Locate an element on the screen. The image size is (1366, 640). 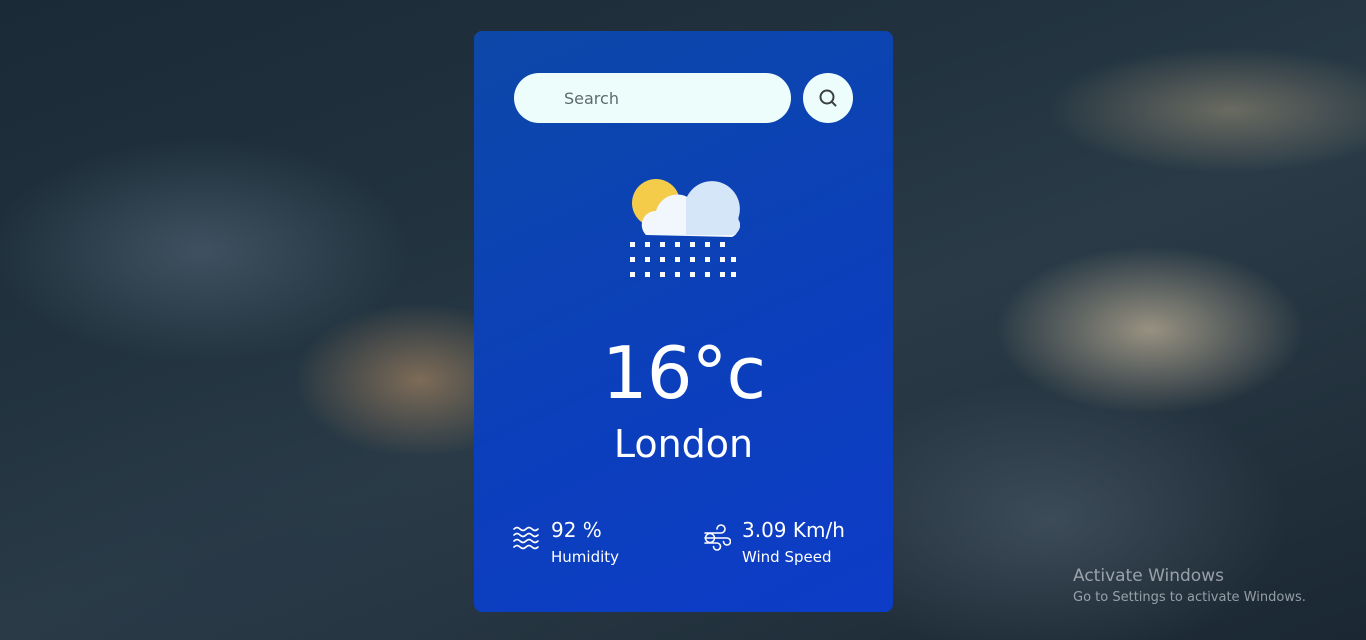
humidity-detail: 92 % Humidity is located at coordinates (565, 542).